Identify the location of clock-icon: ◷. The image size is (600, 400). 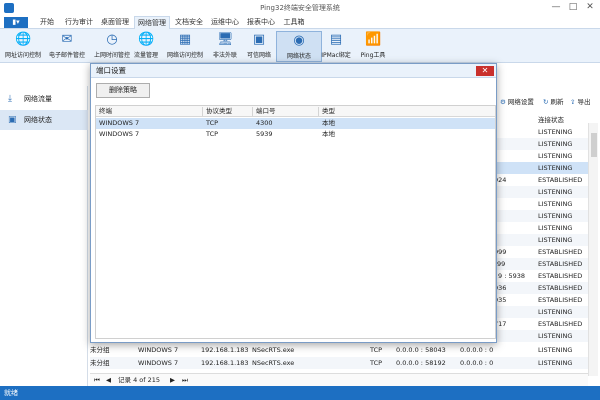
(112, 39).